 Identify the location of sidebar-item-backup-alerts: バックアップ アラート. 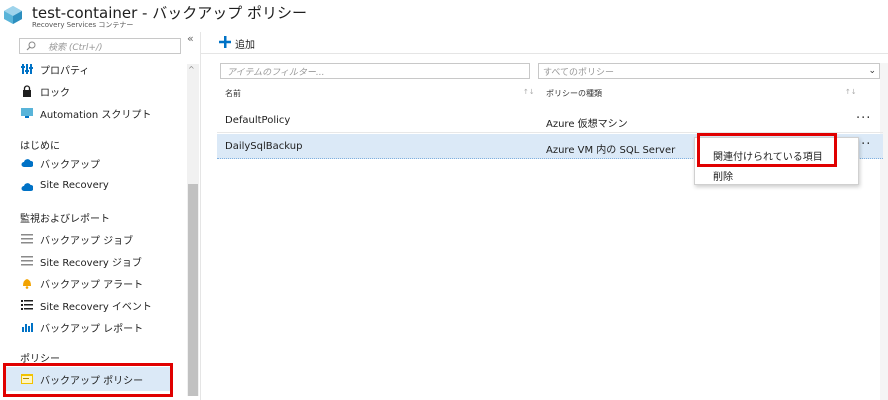
(93, 283).